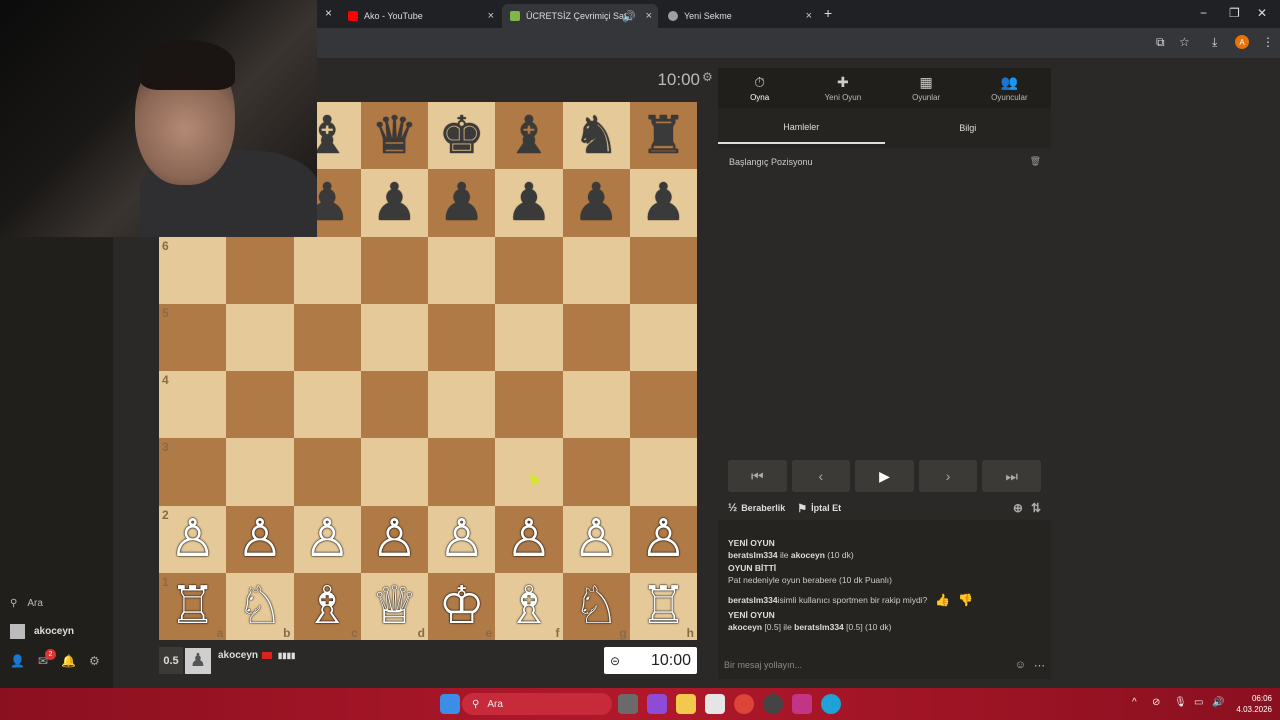 The image size is (1280, 720). I want to click on start-position-label: Başlangıç Pozisyonu, so click(771, 162).